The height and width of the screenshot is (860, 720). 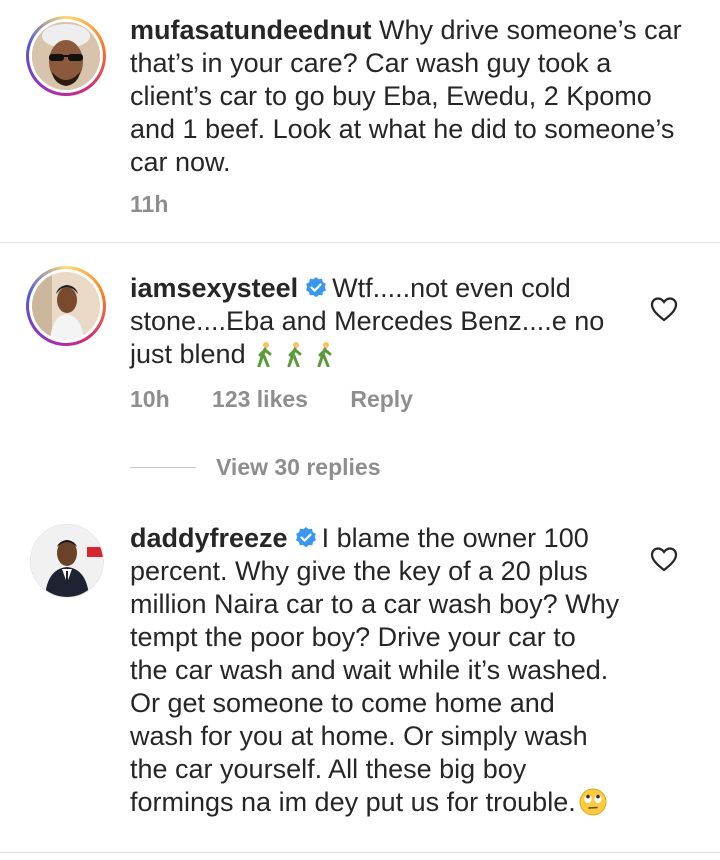 I want to click on likes-count: 123 likes, so click(x=260, y=399).